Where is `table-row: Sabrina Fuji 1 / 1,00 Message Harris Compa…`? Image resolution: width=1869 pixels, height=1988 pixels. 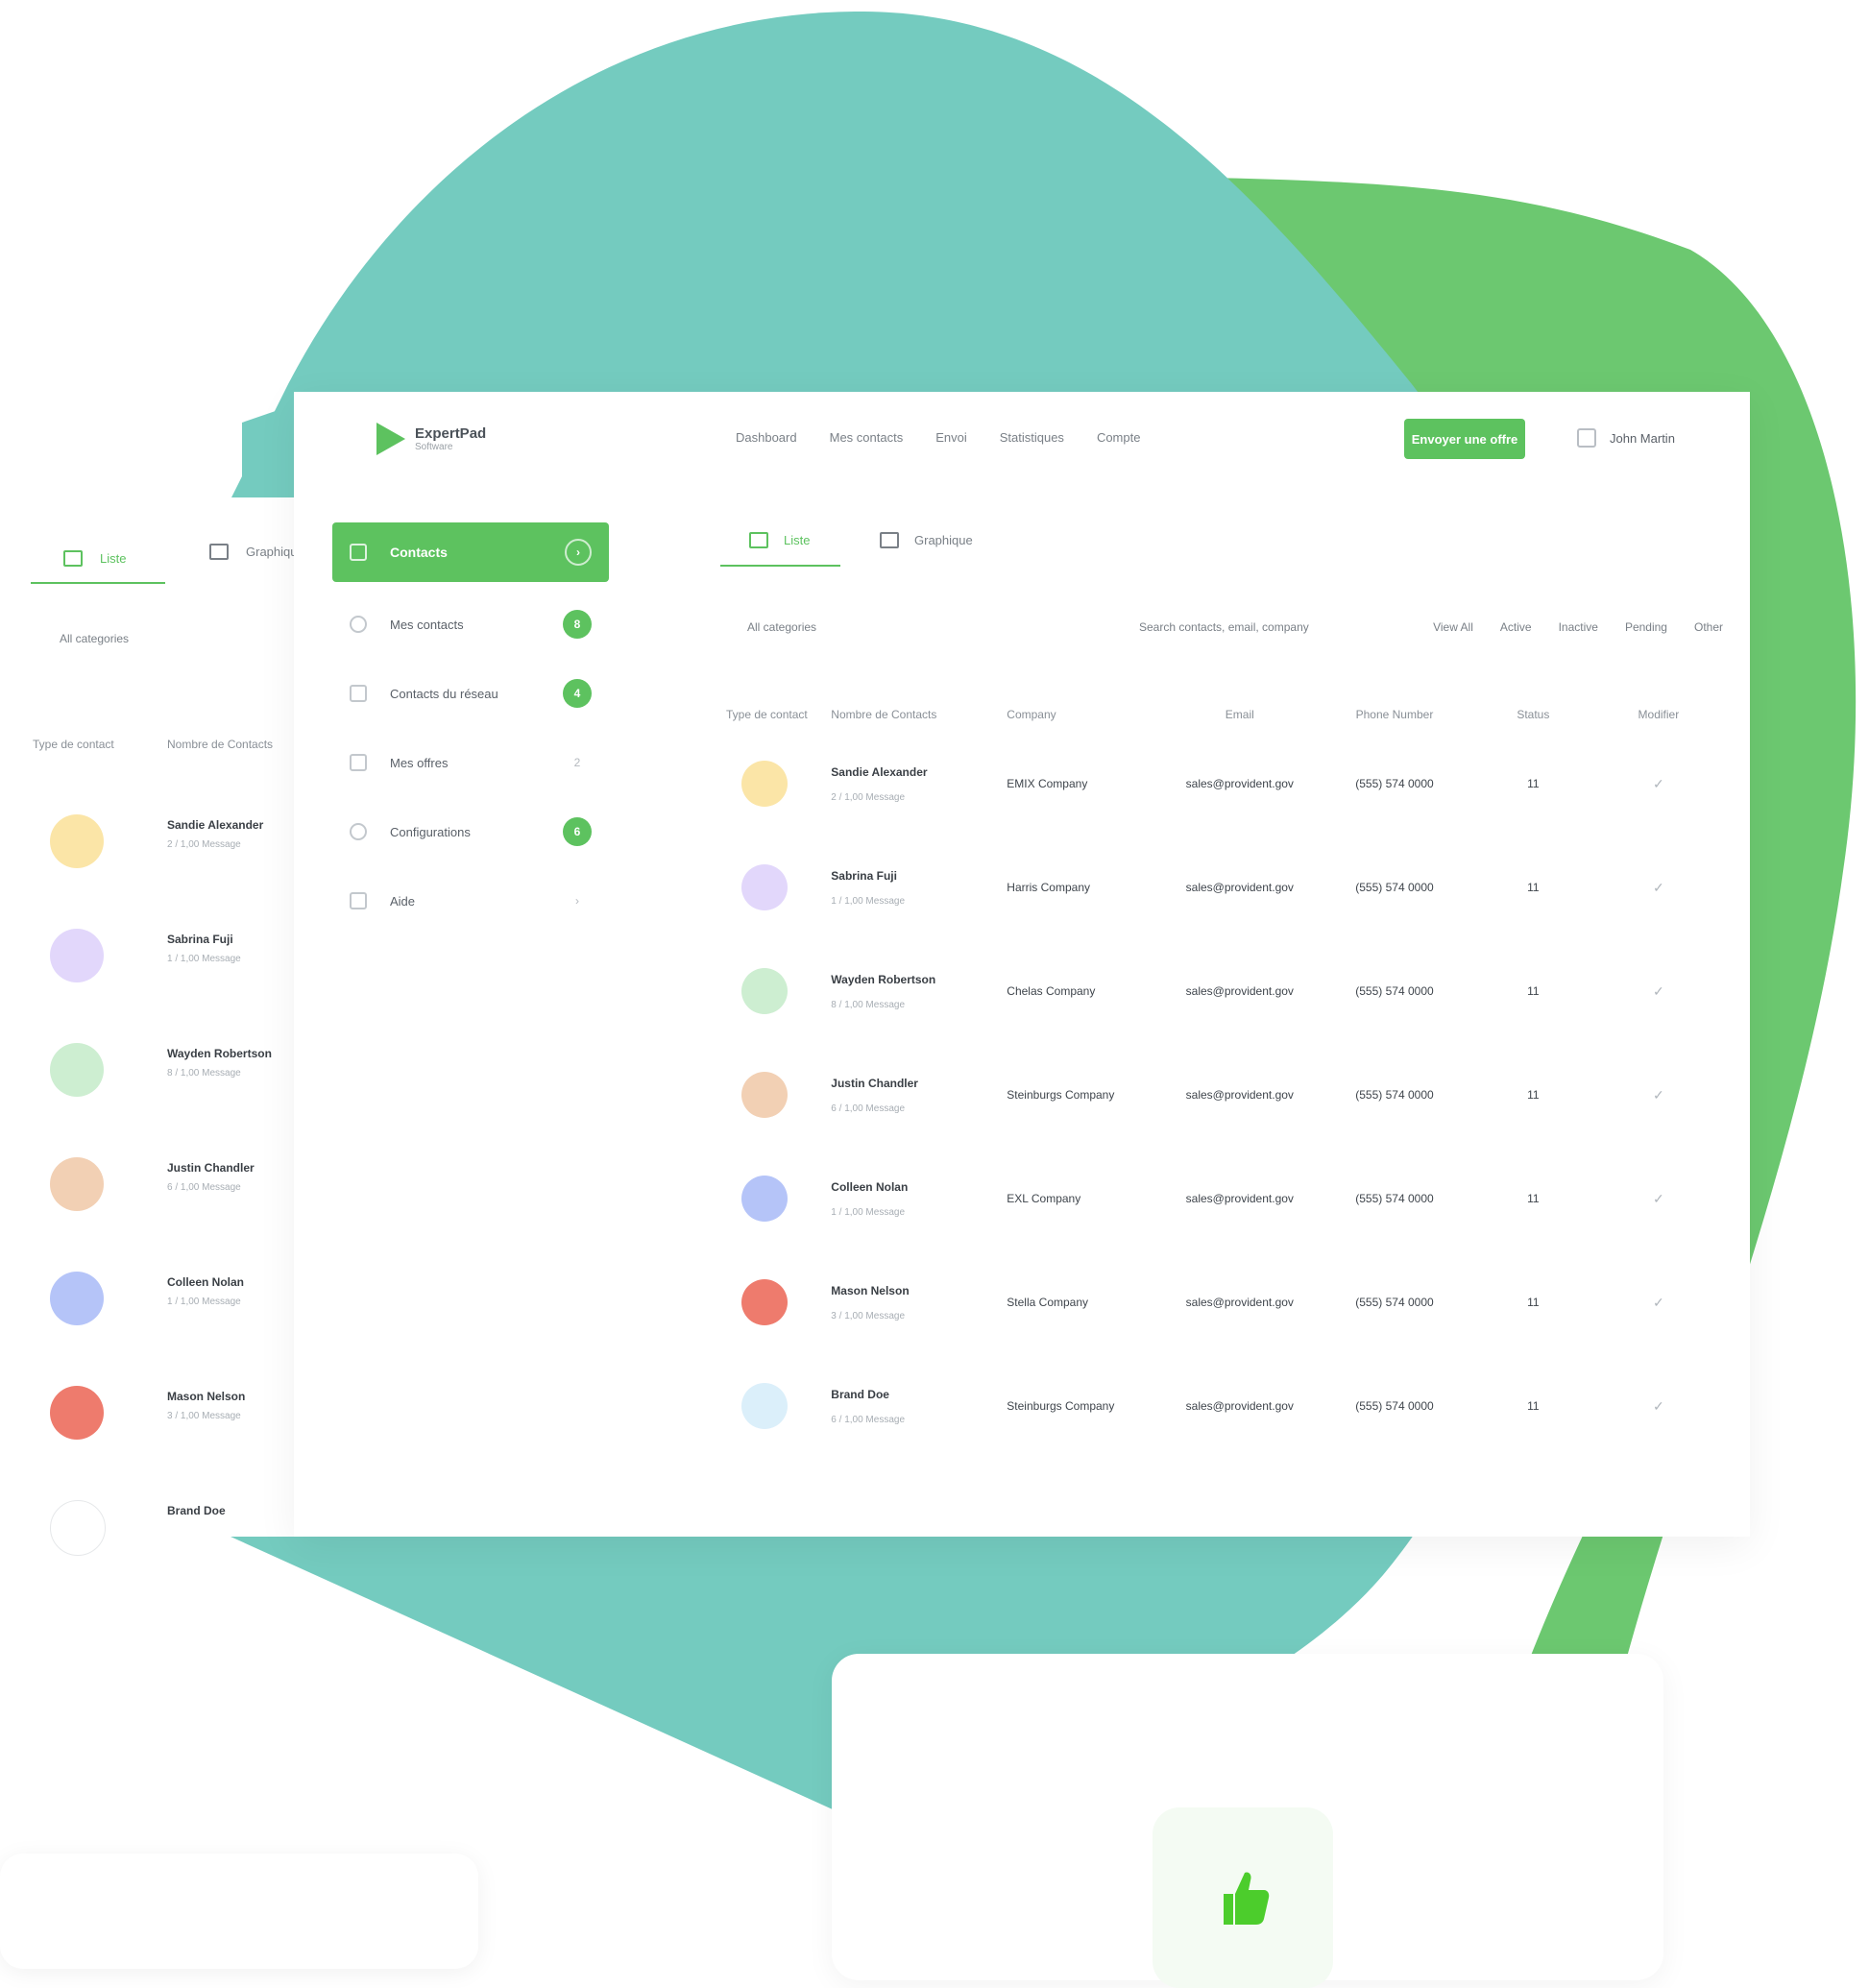 table-row: Sabrina Fuji 1 / 1,00 Message Harris Compa… is located at coordinates (1219, 888).